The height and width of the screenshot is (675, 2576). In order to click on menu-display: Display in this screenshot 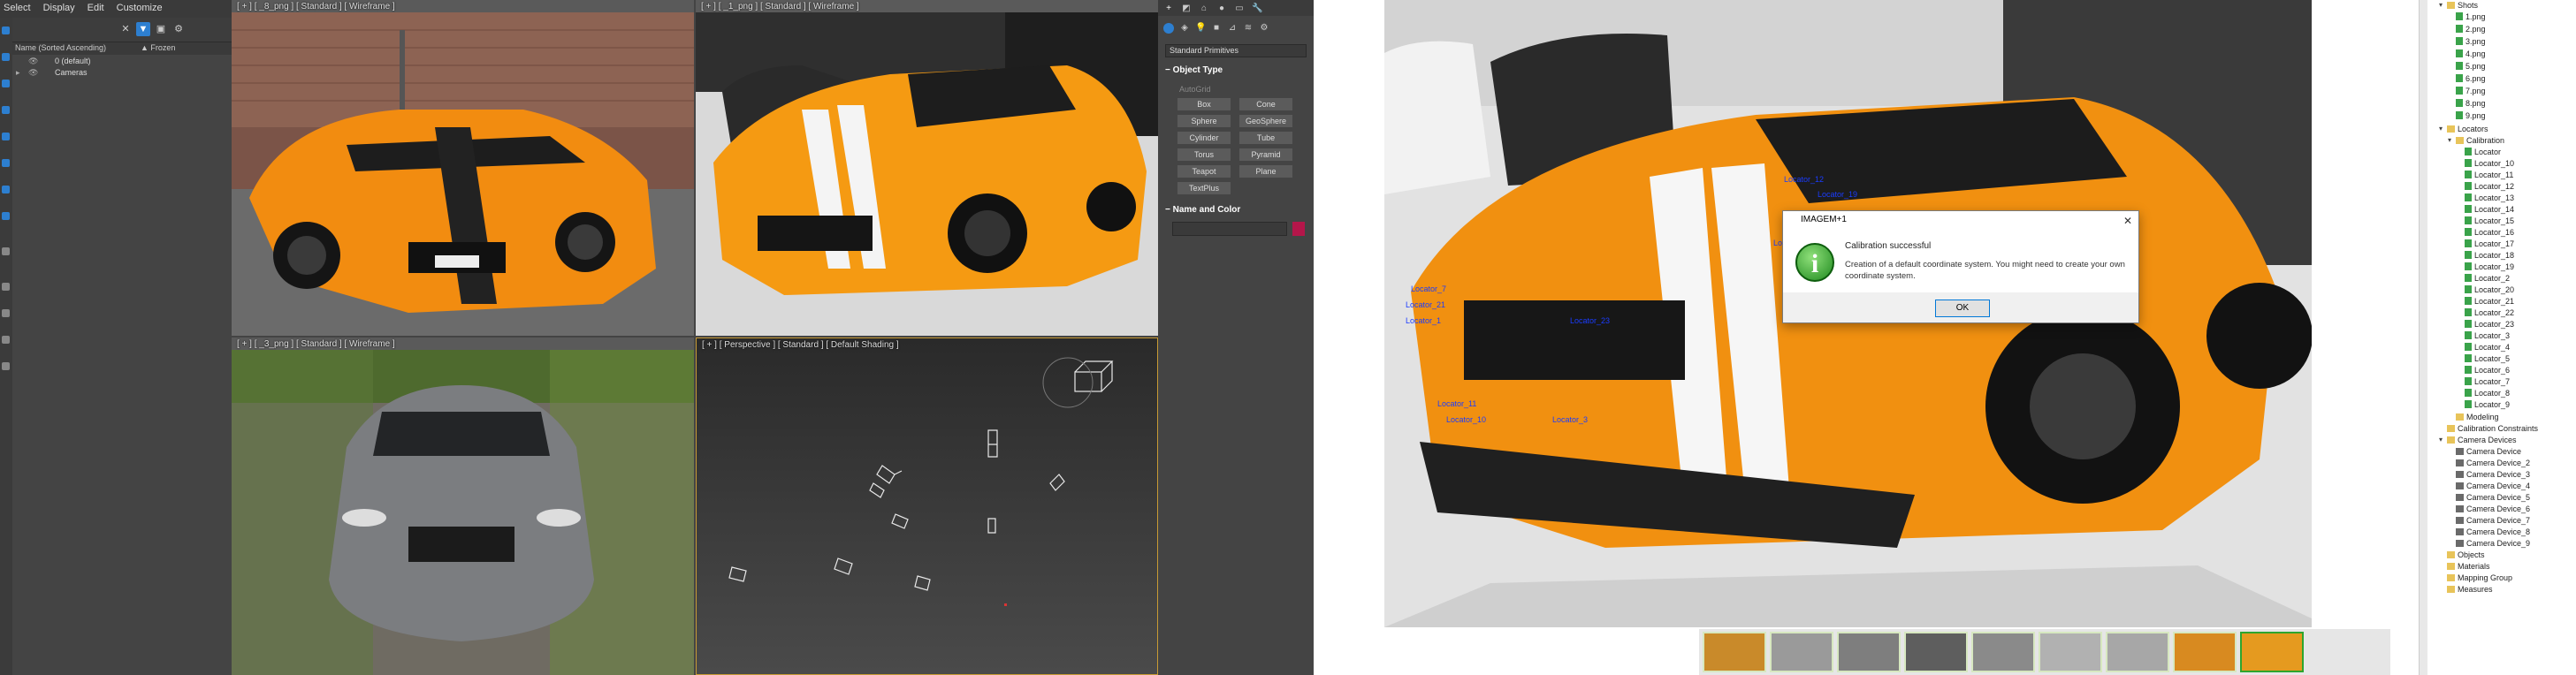, I will do `click(59, 9)`.